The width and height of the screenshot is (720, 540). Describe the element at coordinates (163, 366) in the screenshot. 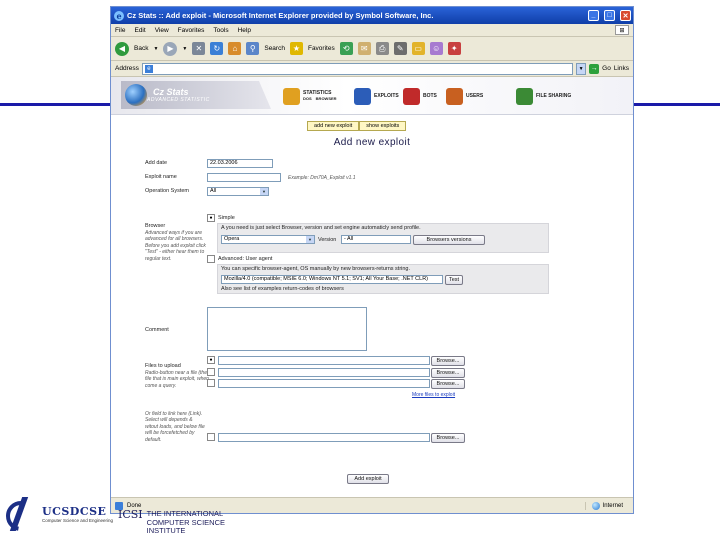

I see `files-label: Files to upload` at that location.